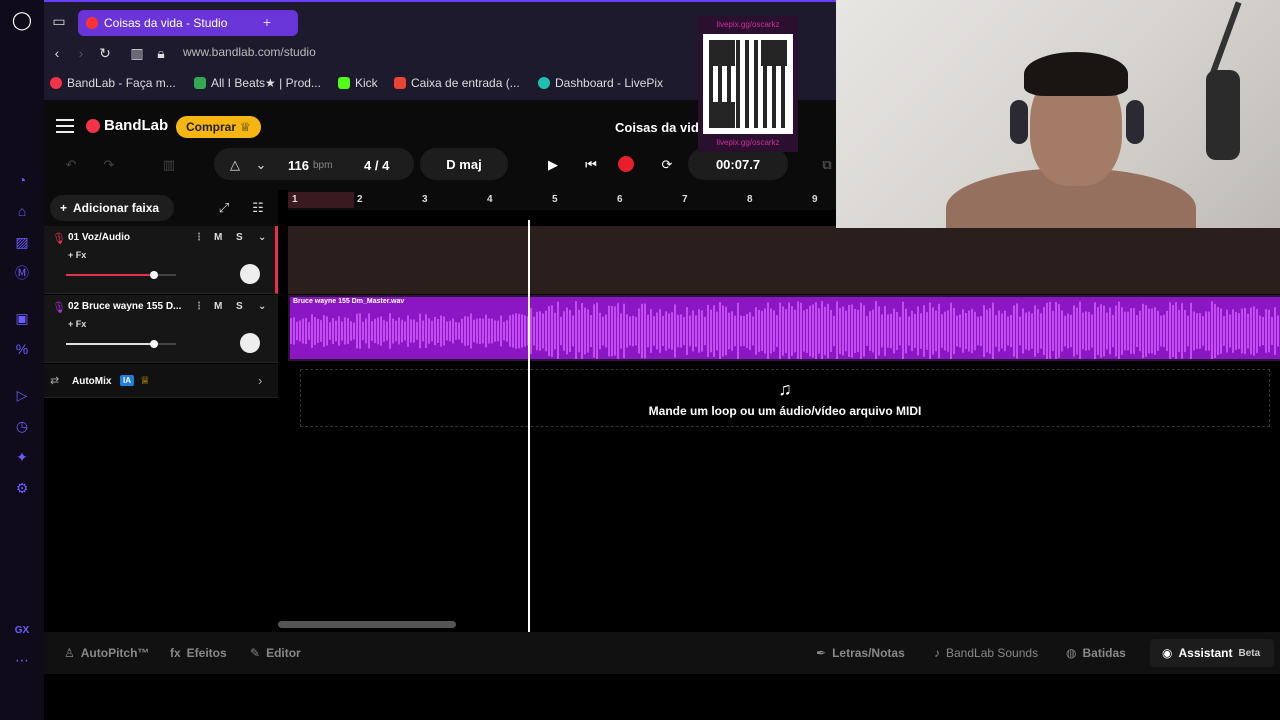  I want to click on metronome-icon: △, so click(235, 165).